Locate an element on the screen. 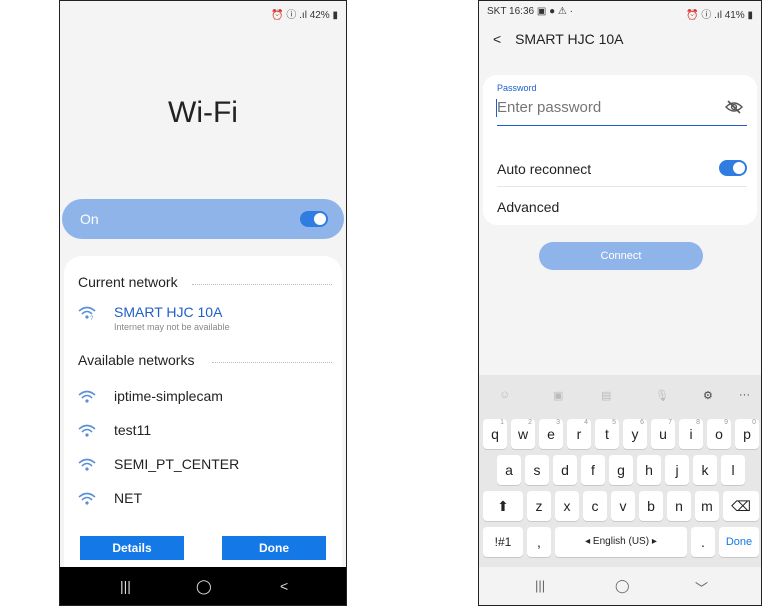 The width and height of the screenshot is (763, 606). settings-gear-icon: ⚙ is located at coordinates (708, 395).